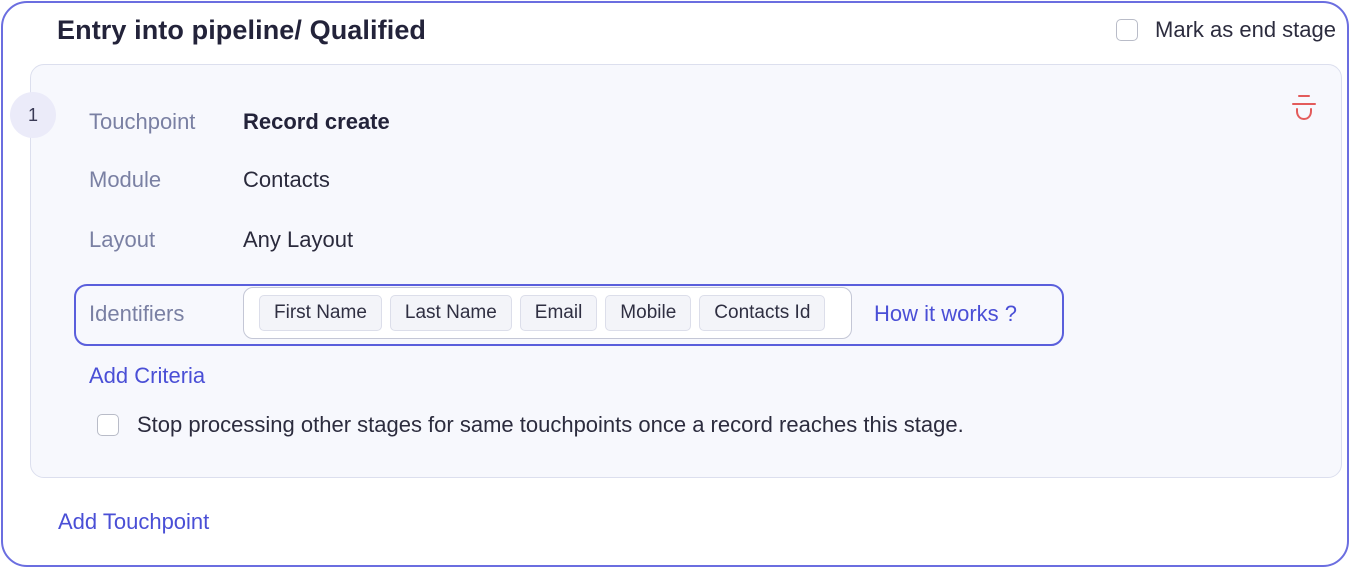 The image size is (1352, 570). What do you see at coordinates (1245, 29) in the screenshot?
I see `mark-end-stage-label: Mark as end stage` at bounding box center [1245, 29].